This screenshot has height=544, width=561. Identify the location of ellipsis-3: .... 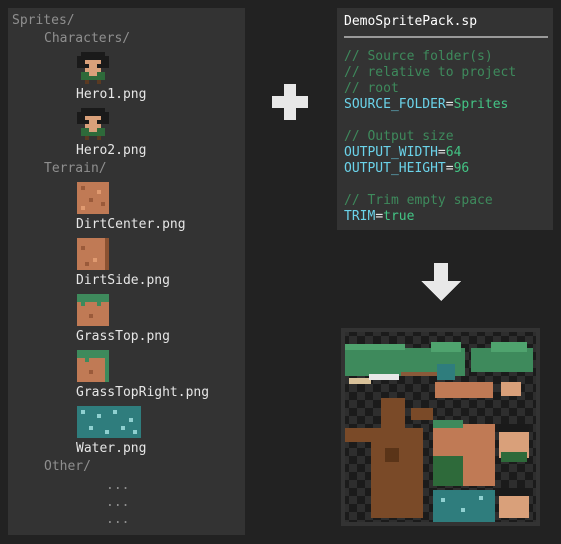
(118, 519).